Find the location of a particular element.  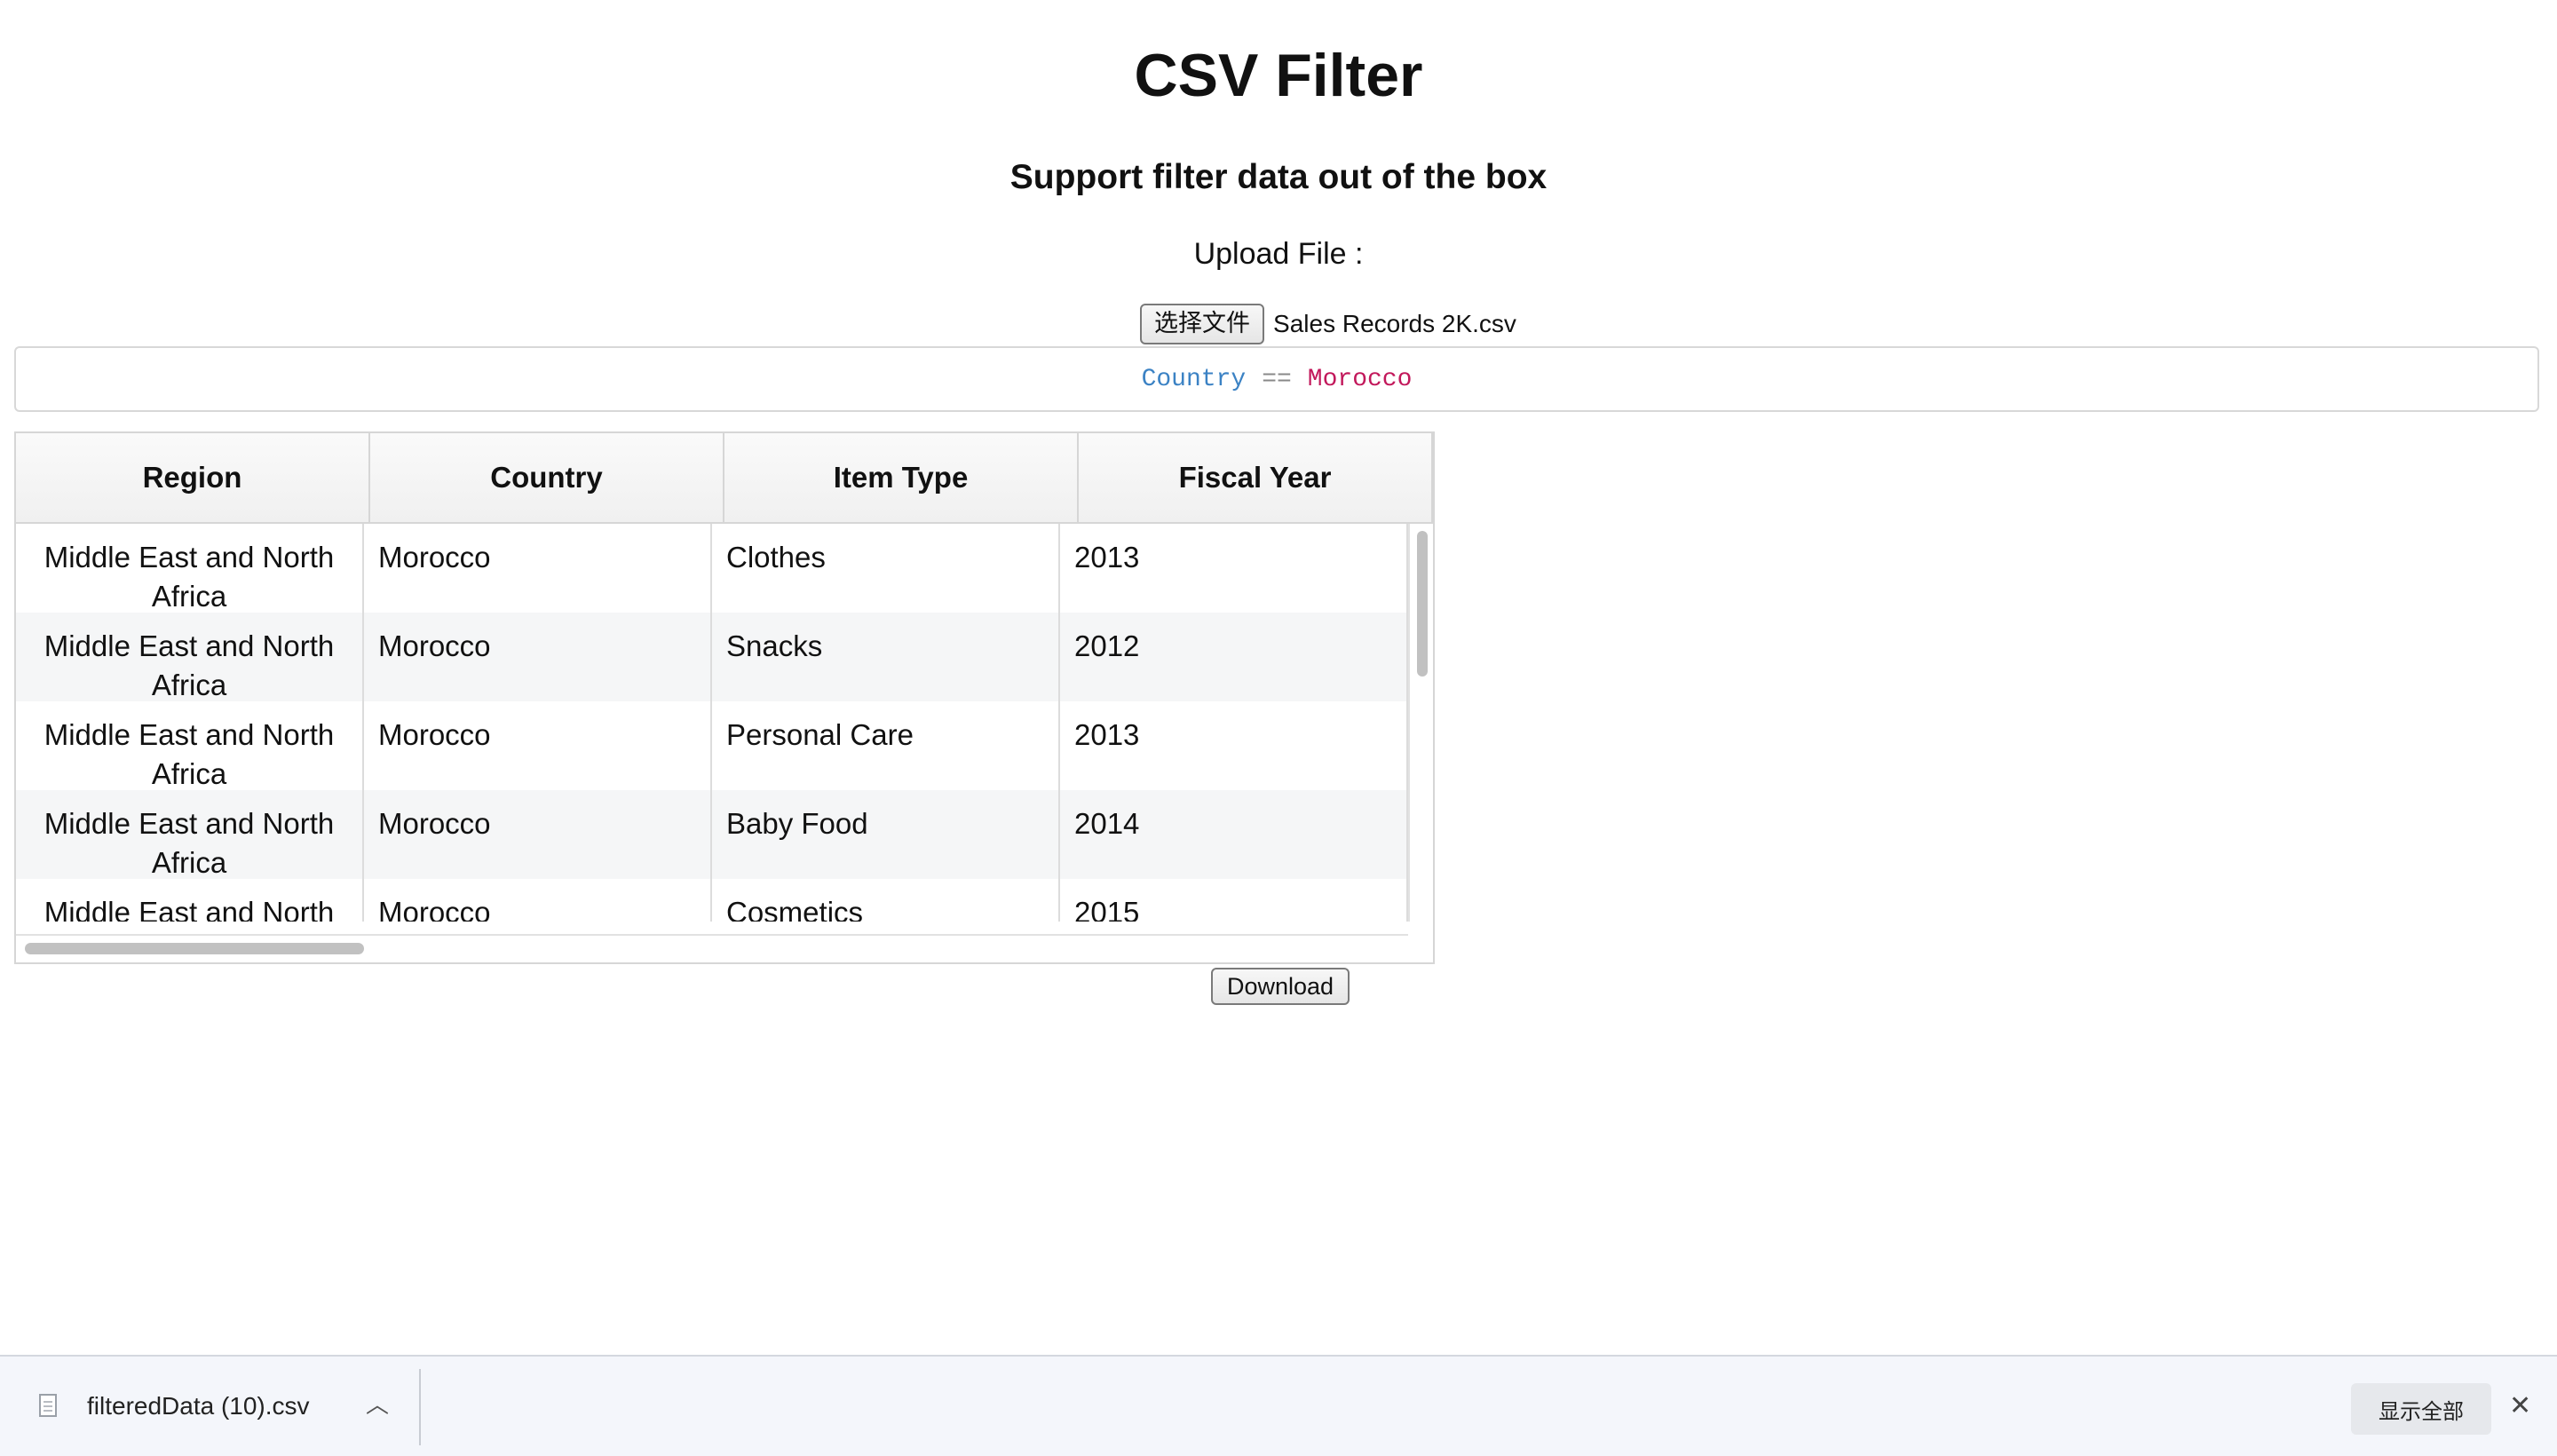

close-icon: ✕ is located at coordinates (2520, 1406).